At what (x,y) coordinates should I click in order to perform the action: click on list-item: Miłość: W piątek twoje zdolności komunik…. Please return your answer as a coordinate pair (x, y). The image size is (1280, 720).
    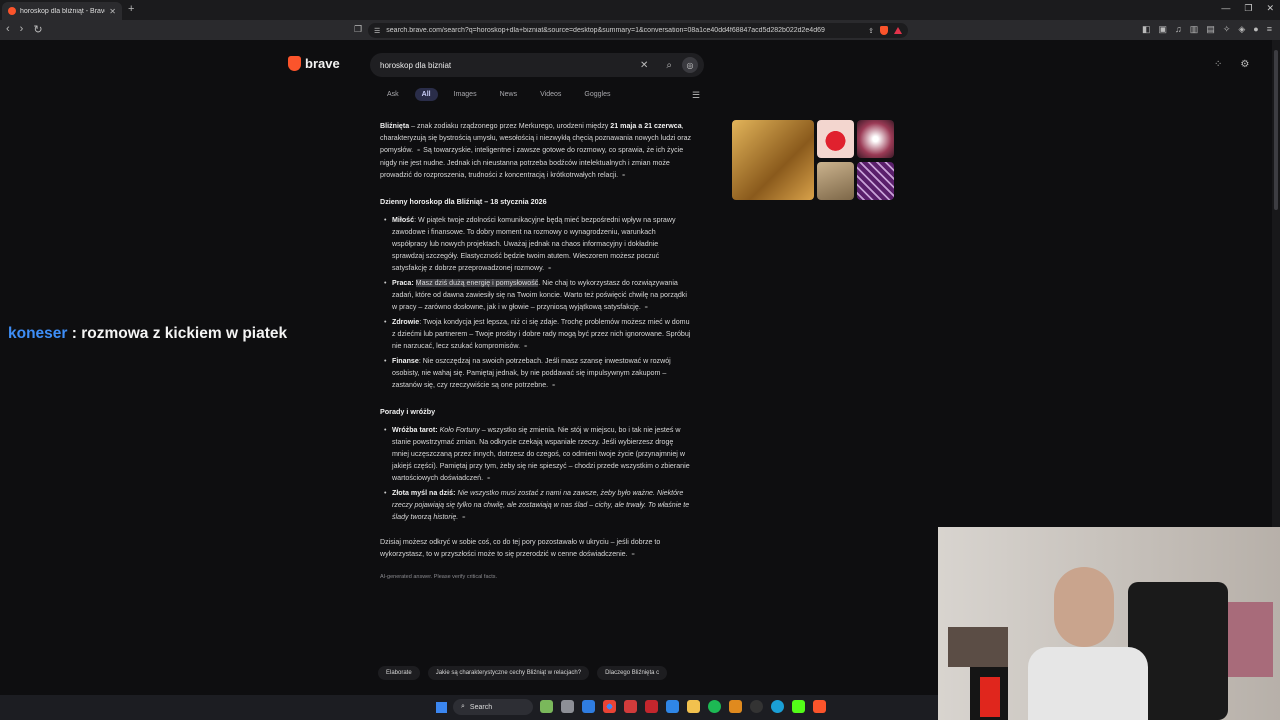
    Looking at the image, I should click on (538, 244).